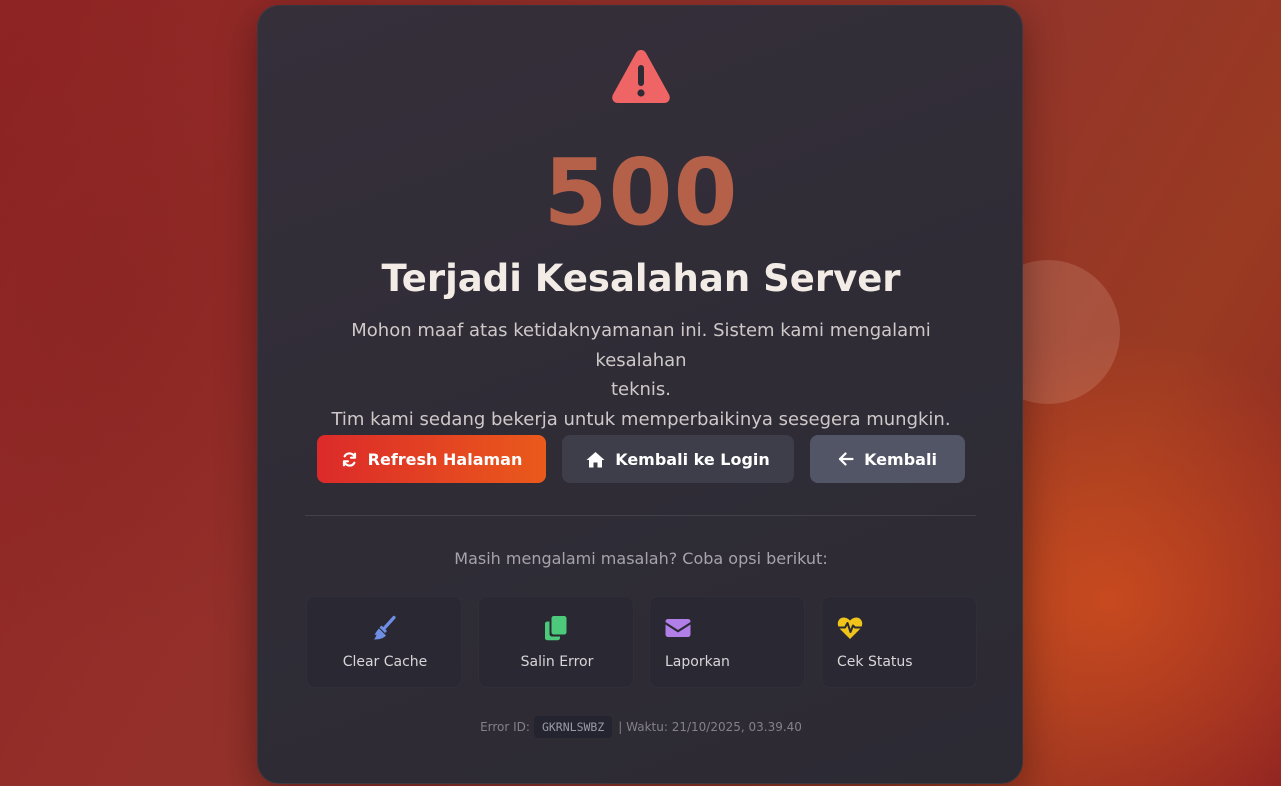 The width and height of the screenshot is (1281, 786). I want to click on option-label: Clear Cache, so click(385, 662).